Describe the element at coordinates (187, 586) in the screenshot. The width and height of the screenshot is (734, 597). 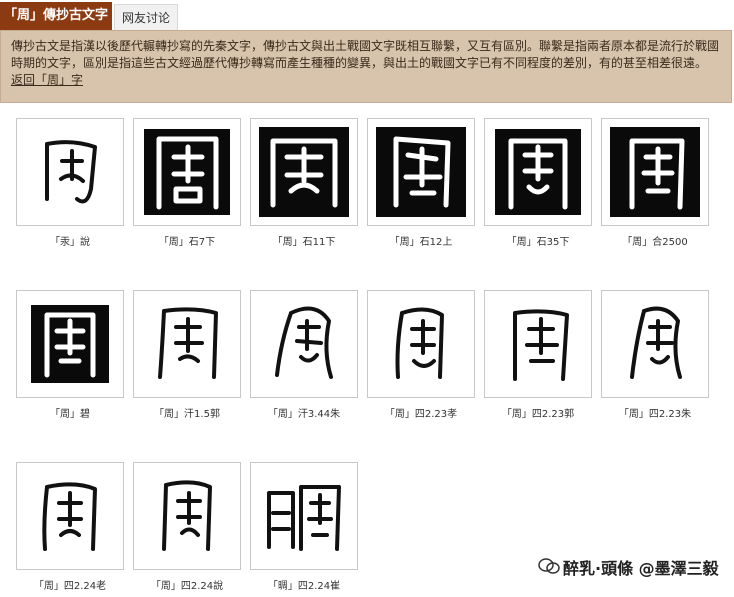
I see `glyph-caption: 「周」四2.24說` at that location.